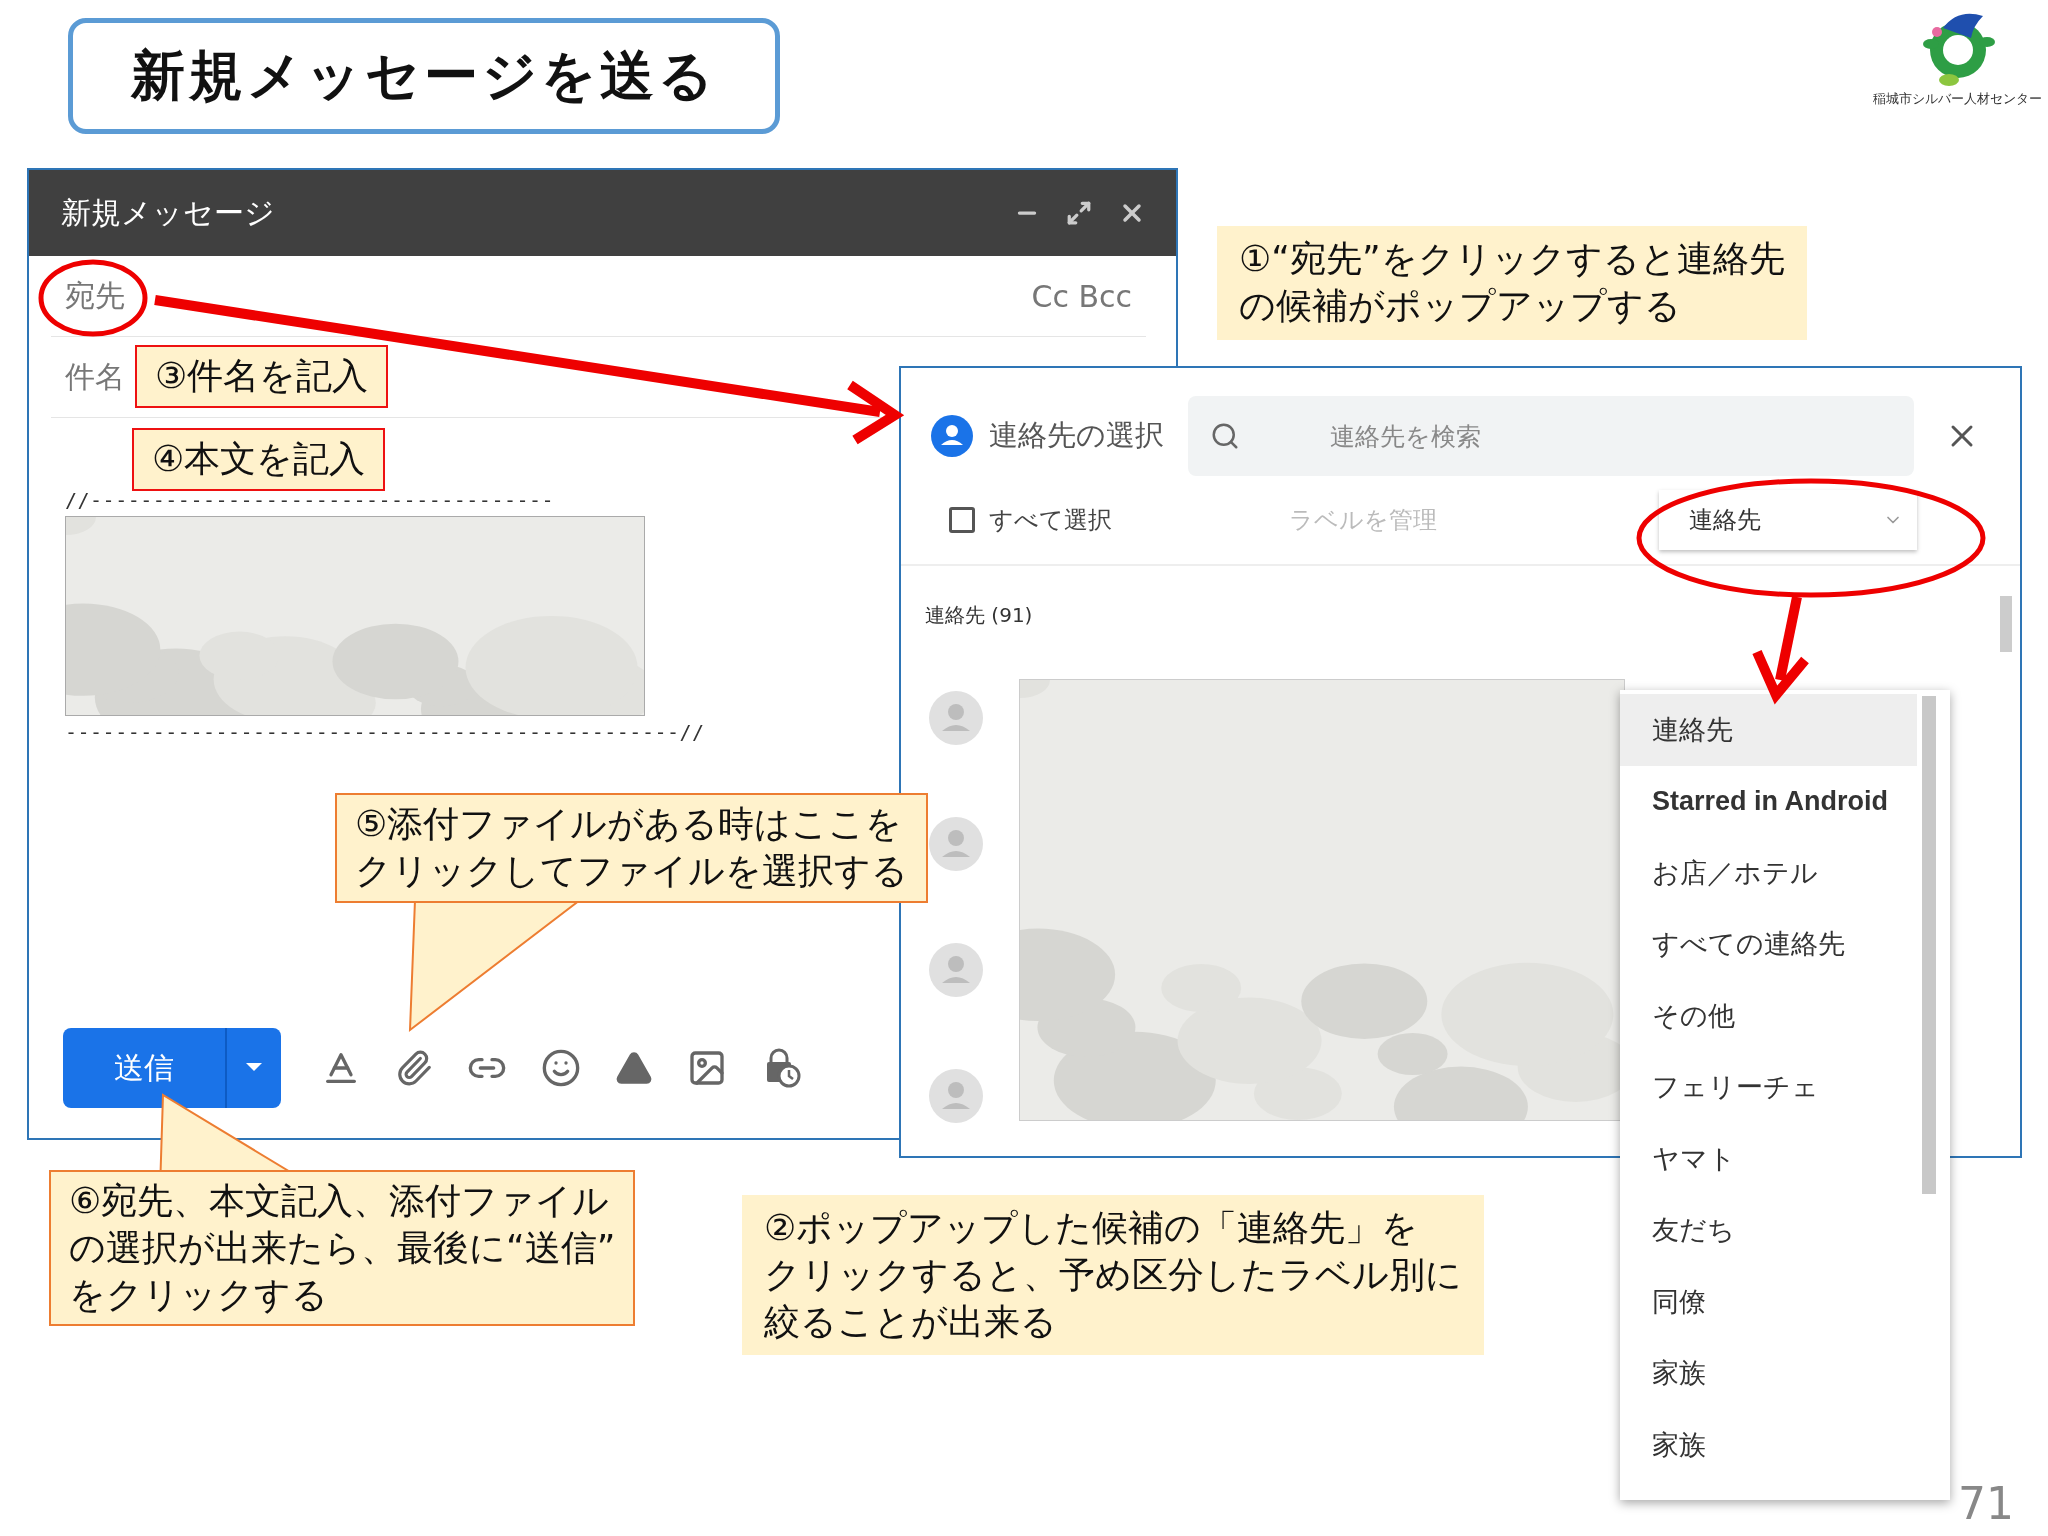 The width and height of the screenshot is (2048, 1536). What do you see at coordinates (1768, 1087) in the screenshot?
I see `menu-item: フェリーチェ` at bounding box center [1768, 1087].